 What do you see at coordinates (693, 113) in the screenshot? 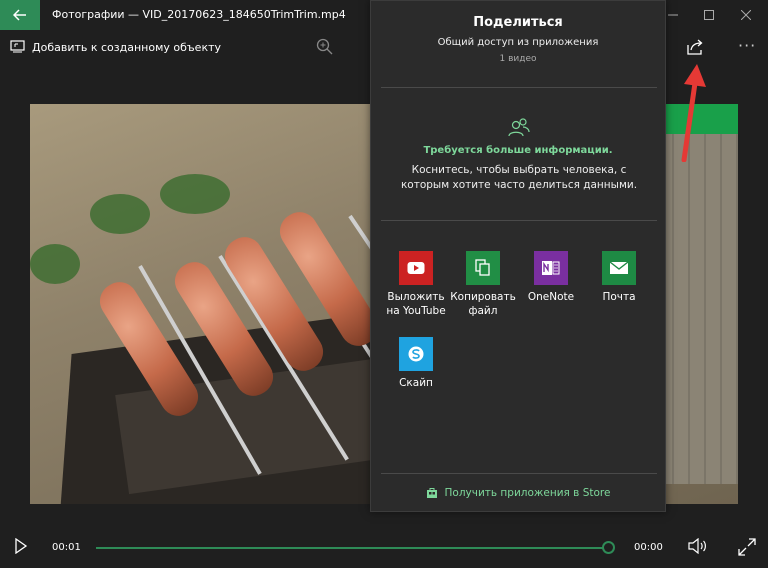
I see `annotation-arrow-icon` at bounding box center [693, 113].